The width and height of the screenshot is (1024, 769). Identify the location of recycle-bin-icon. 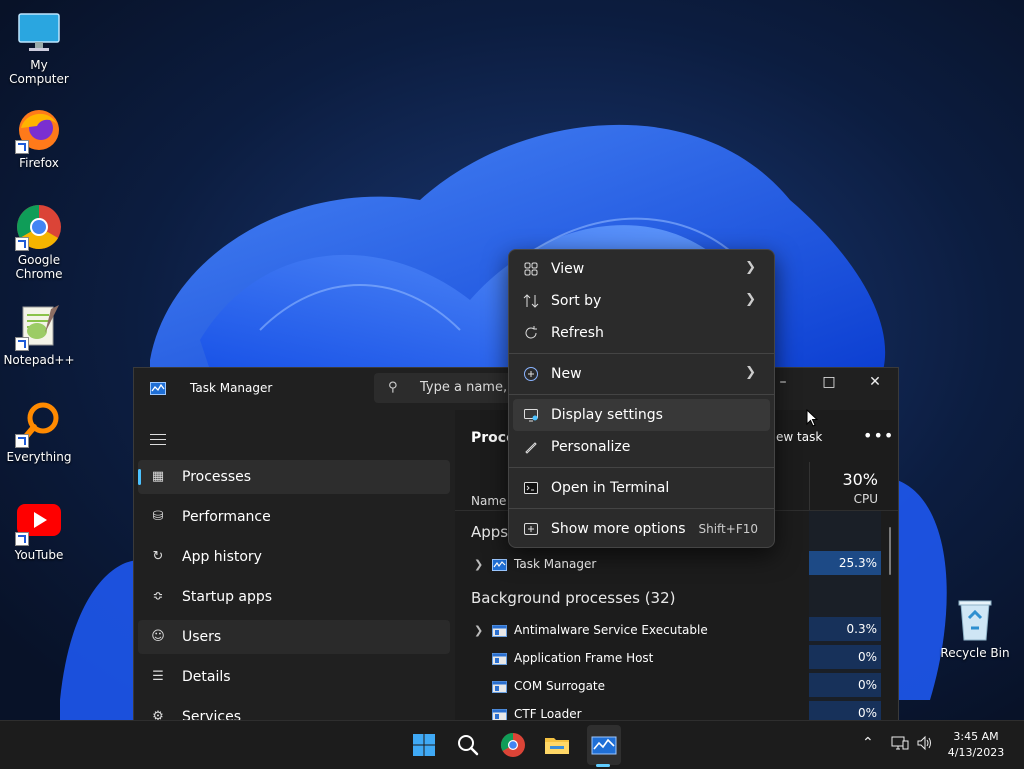
(975, 620).